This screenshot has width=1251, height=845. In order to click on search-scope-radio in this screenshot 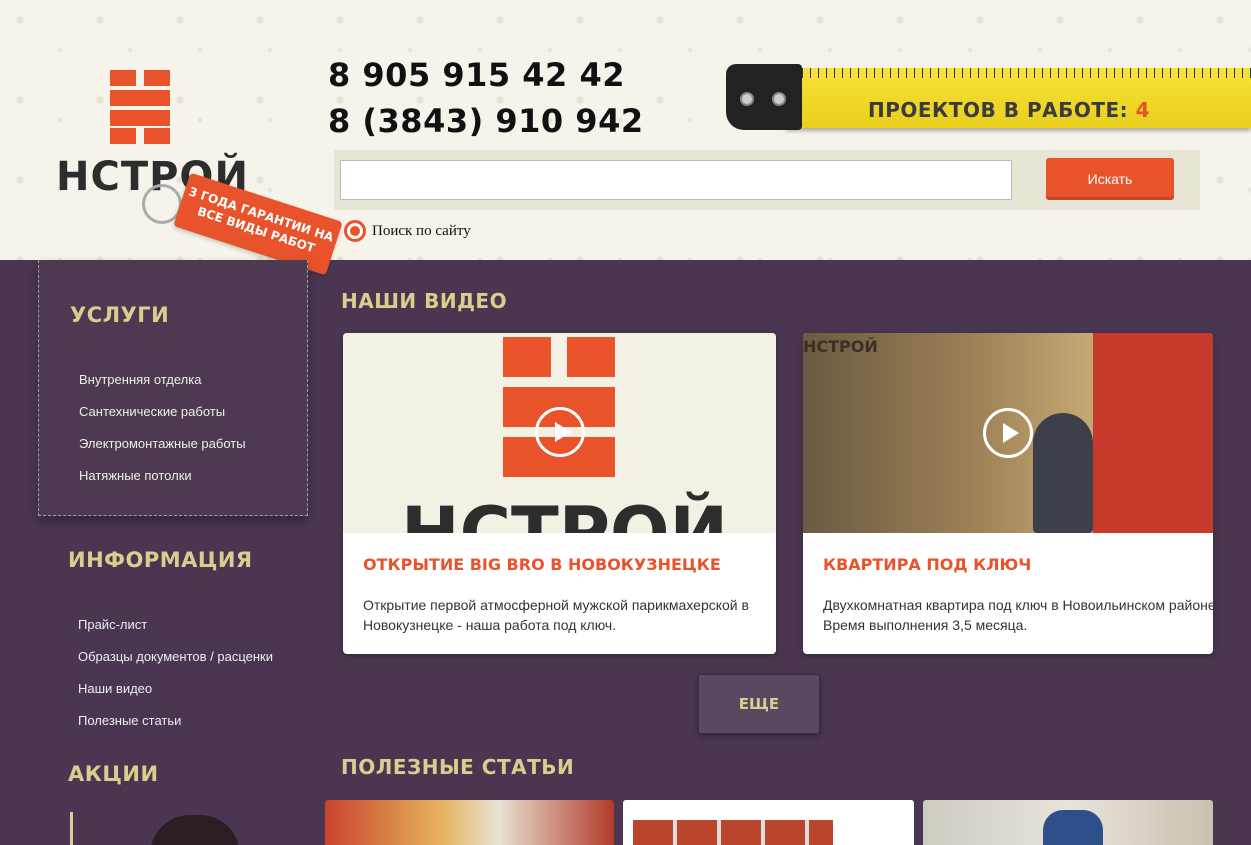, I will do `click(355, 231)`.